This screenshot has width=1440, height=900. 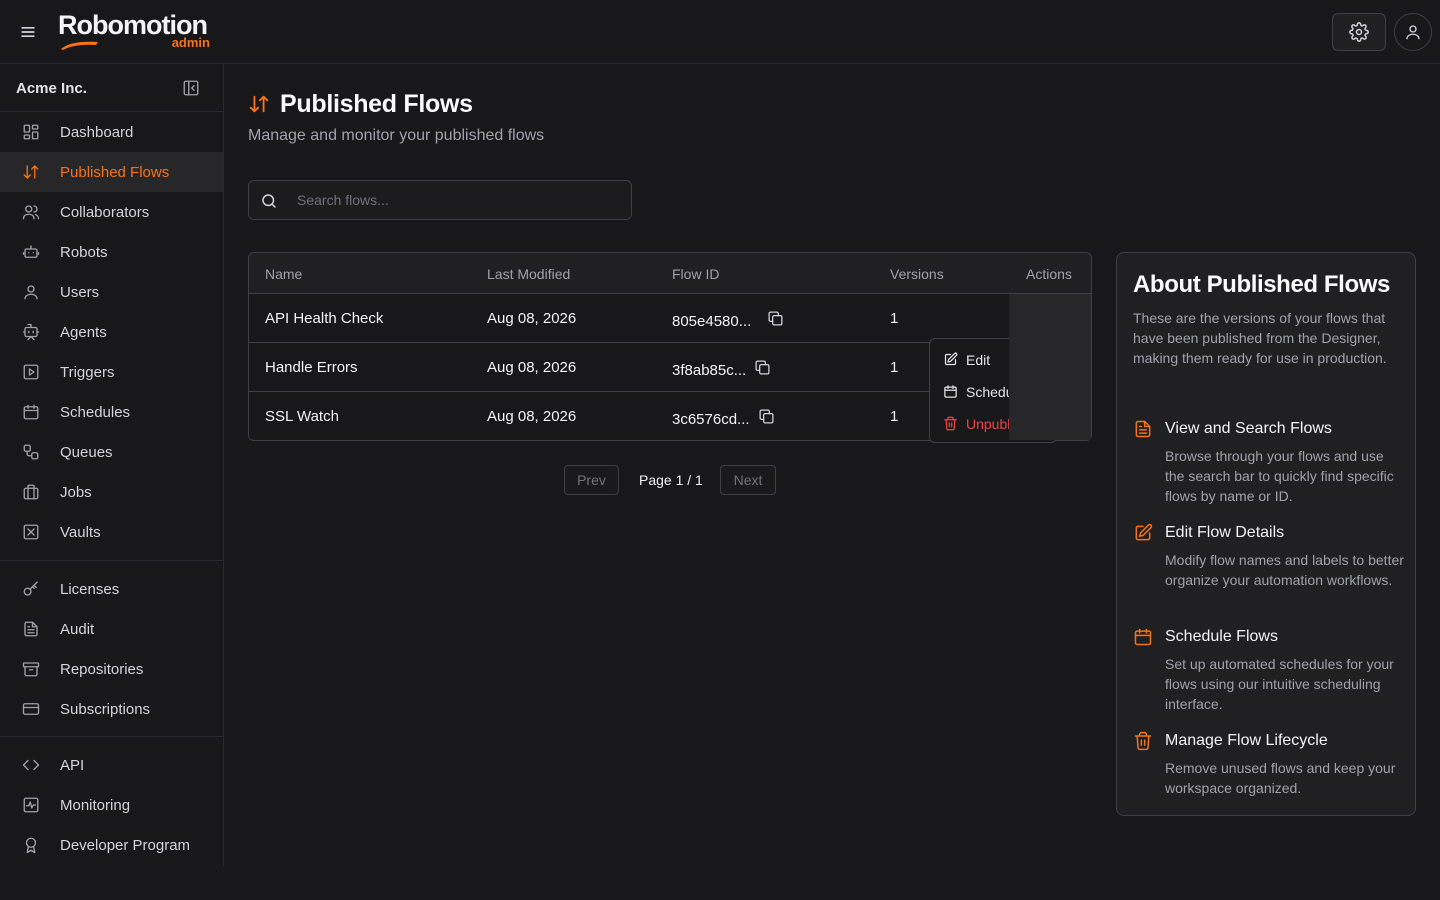 I want to click on sidebar-item-repositories: Repositories, so click(x=111, y=669).